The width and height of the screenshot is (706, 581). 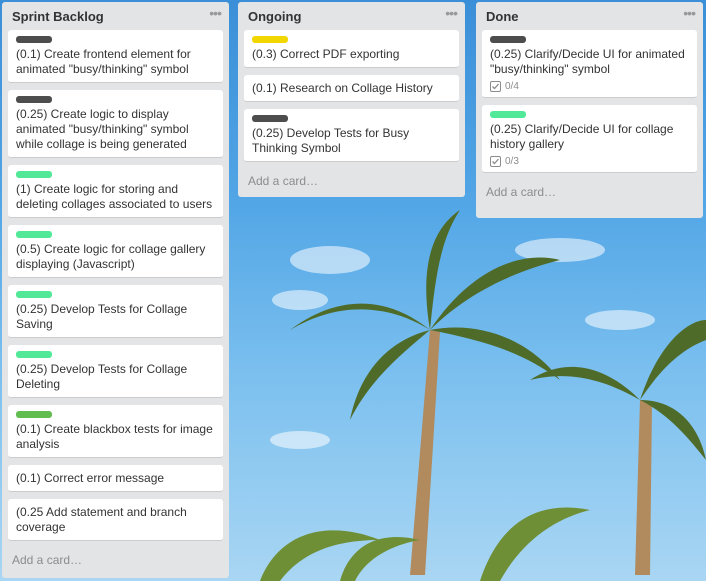 I want to click on card: (0.25) Develop Tests for Collage Saving, so click(x=115, y=311).